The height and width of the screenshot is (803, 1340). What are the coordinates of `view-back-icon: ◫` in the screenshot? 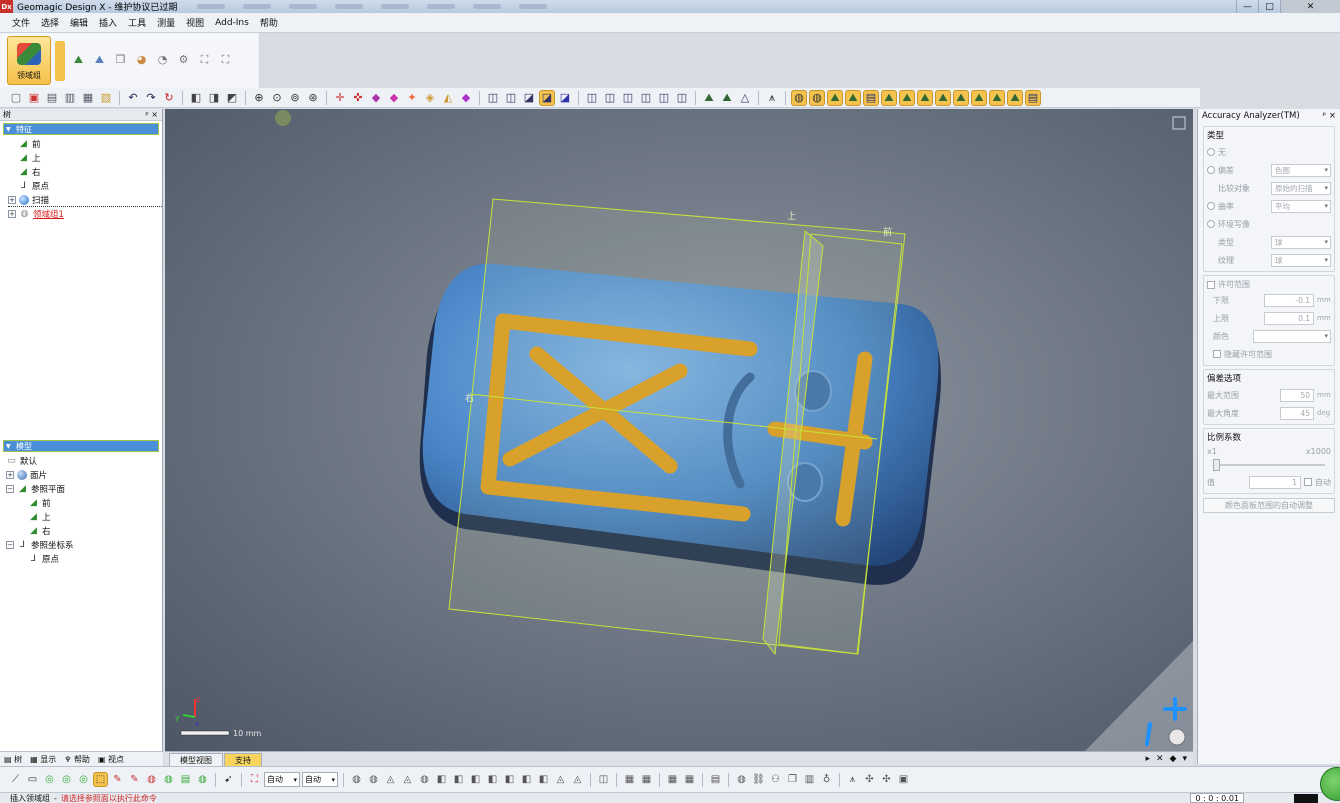 It's located at (511, 98).